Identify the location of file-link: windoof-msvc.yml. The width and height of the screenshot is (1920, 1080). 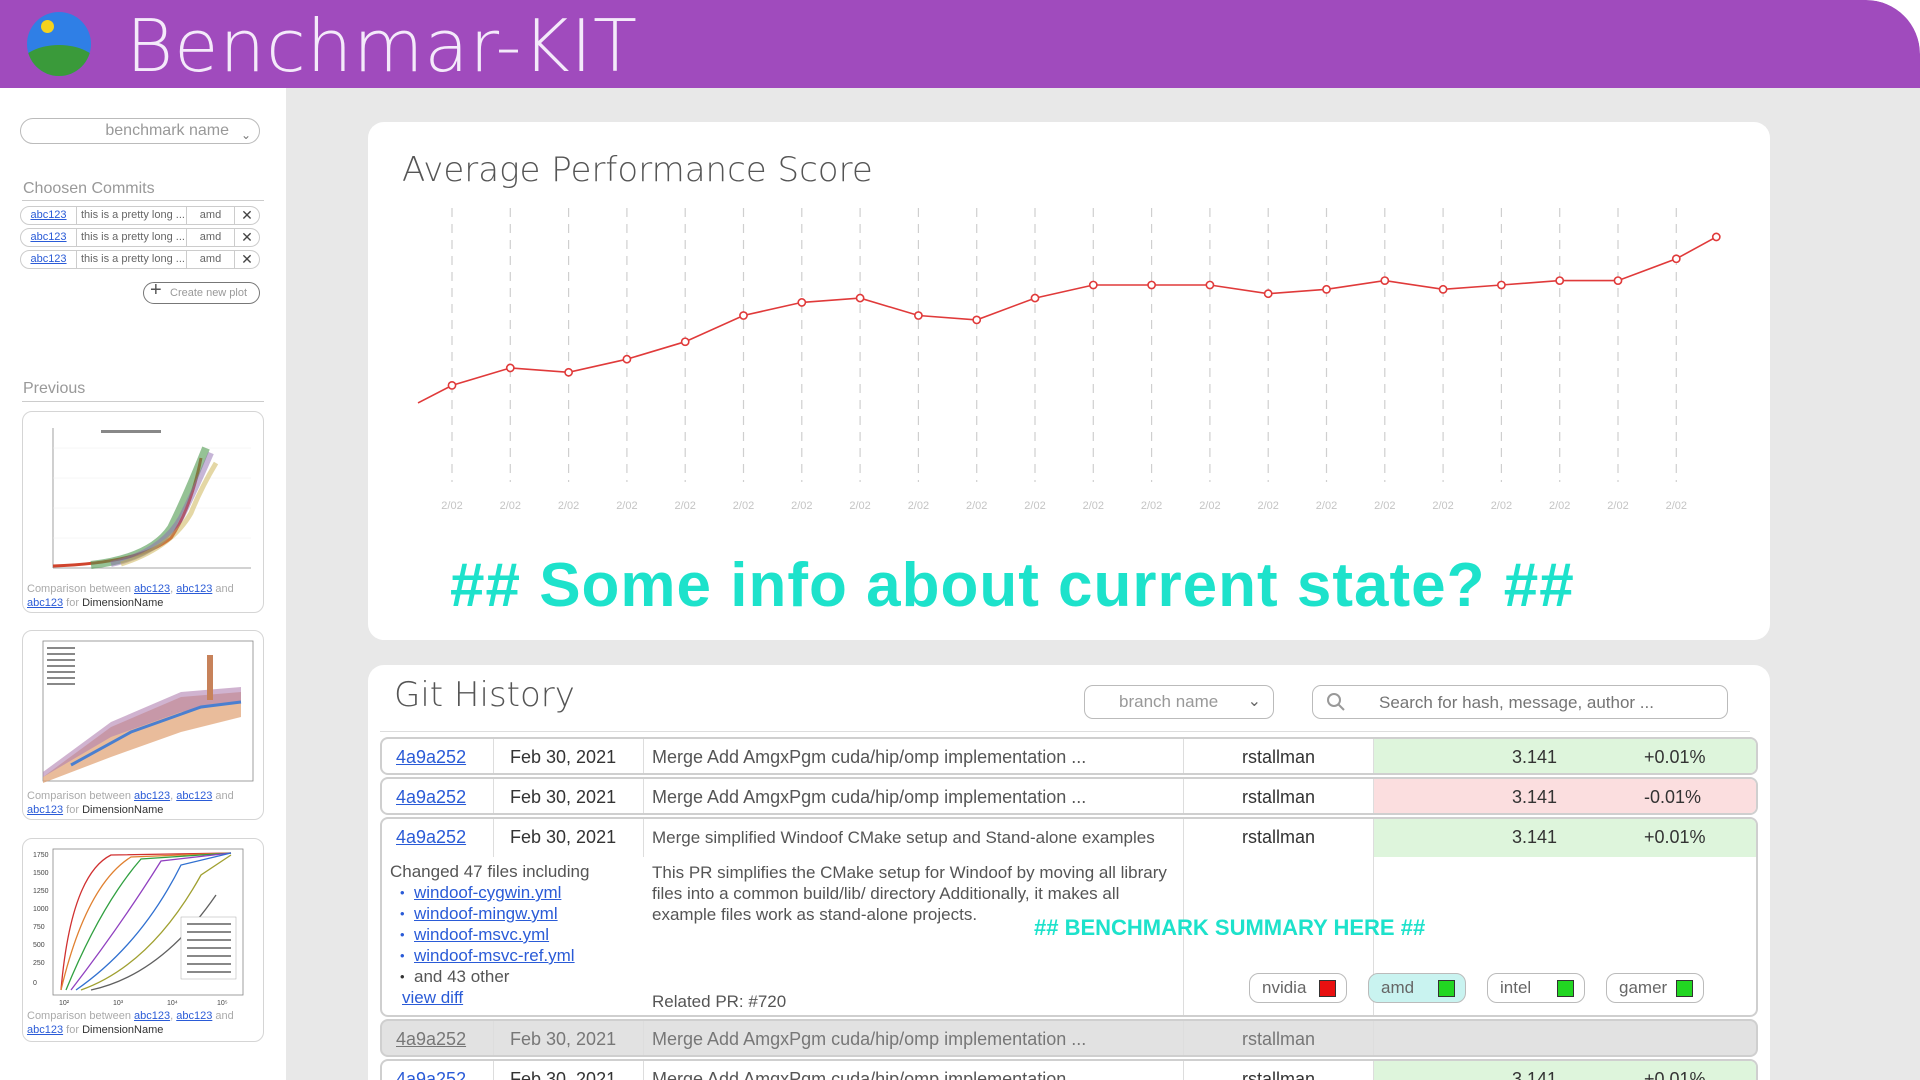
(481, 934).